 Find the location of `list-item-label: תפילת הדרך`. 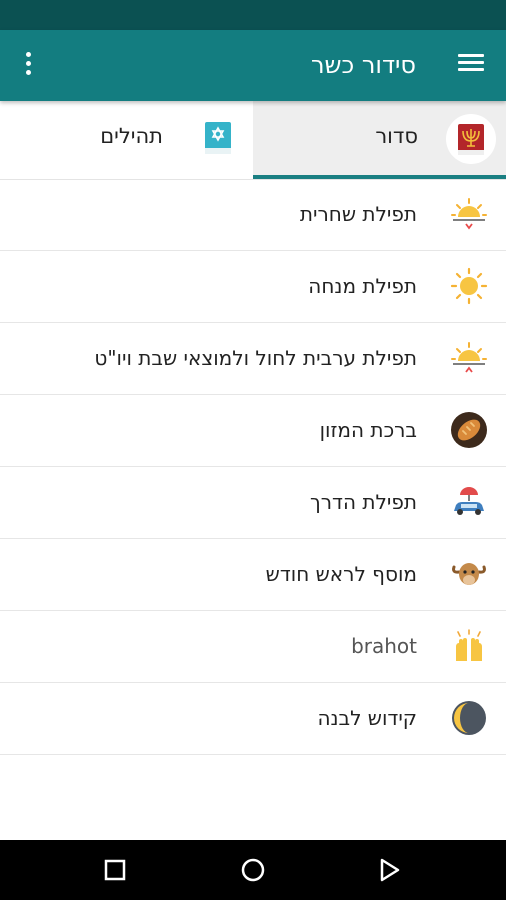

list-item-label: תפילת הדרך is located at coordinates (363, 502).